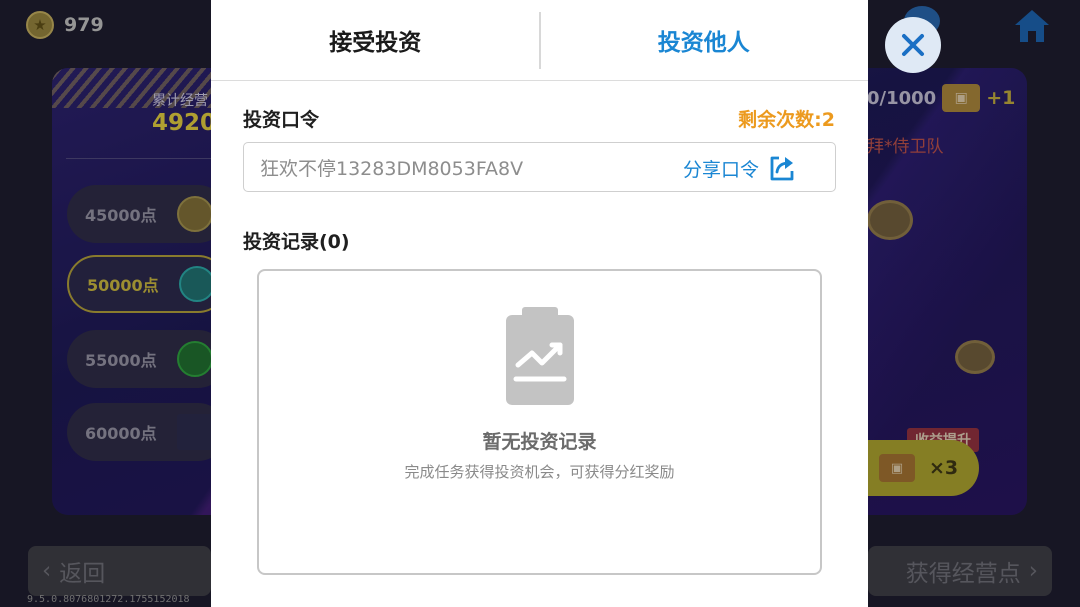 The height and width of the screenshot is (607, 1080). Describe the element at coordinates (786, 120) in the screenshot. I see `remaining-count: 剩余次数:2` at that location.